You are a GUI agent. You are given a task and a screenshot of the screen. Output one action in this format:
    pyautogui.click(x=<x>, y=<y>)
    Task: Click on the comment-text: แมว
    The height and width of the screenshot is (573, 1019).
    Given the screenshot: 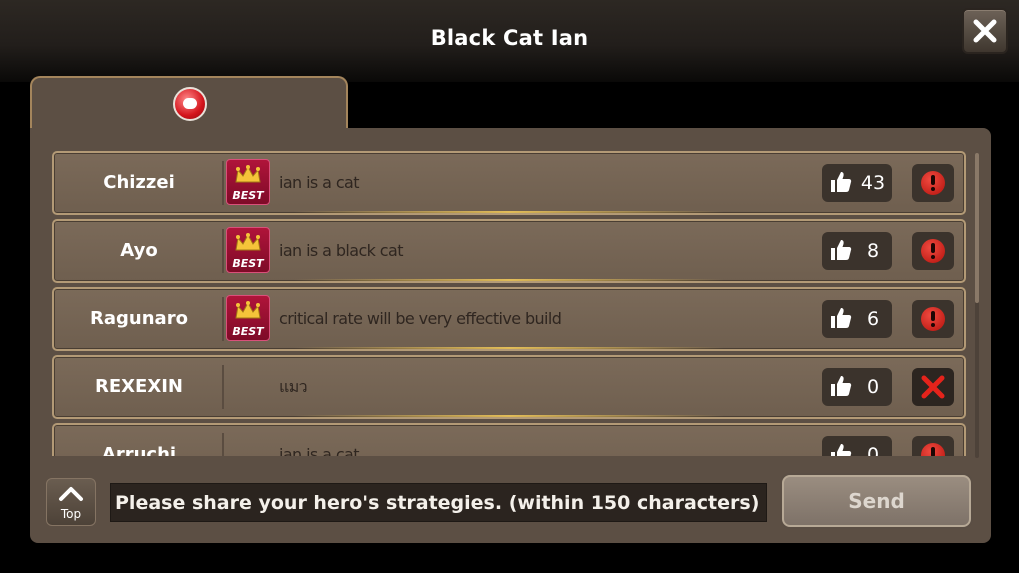 What is the action you would take?
    pyautogui.click(x=293, y=386)
    